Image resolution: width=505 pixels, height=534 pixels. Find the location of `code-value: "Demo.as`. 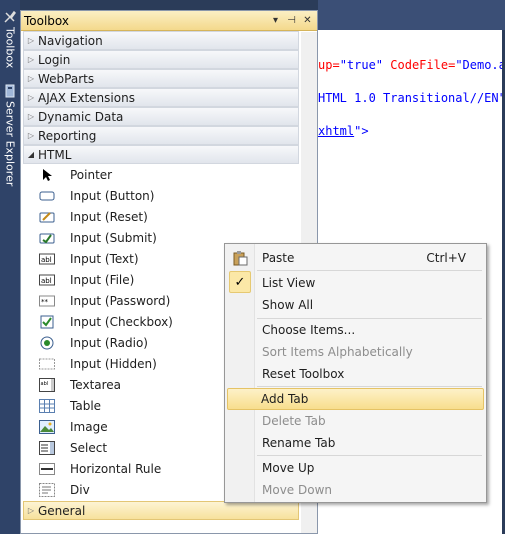

code-value: "Demo.as is located at coordinates (480, 65).